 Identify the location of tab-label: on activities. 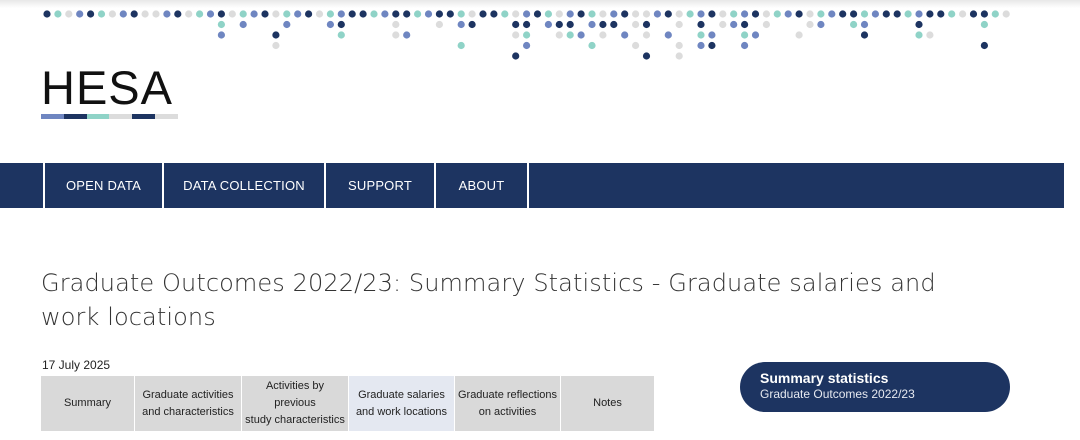
(507, 411).